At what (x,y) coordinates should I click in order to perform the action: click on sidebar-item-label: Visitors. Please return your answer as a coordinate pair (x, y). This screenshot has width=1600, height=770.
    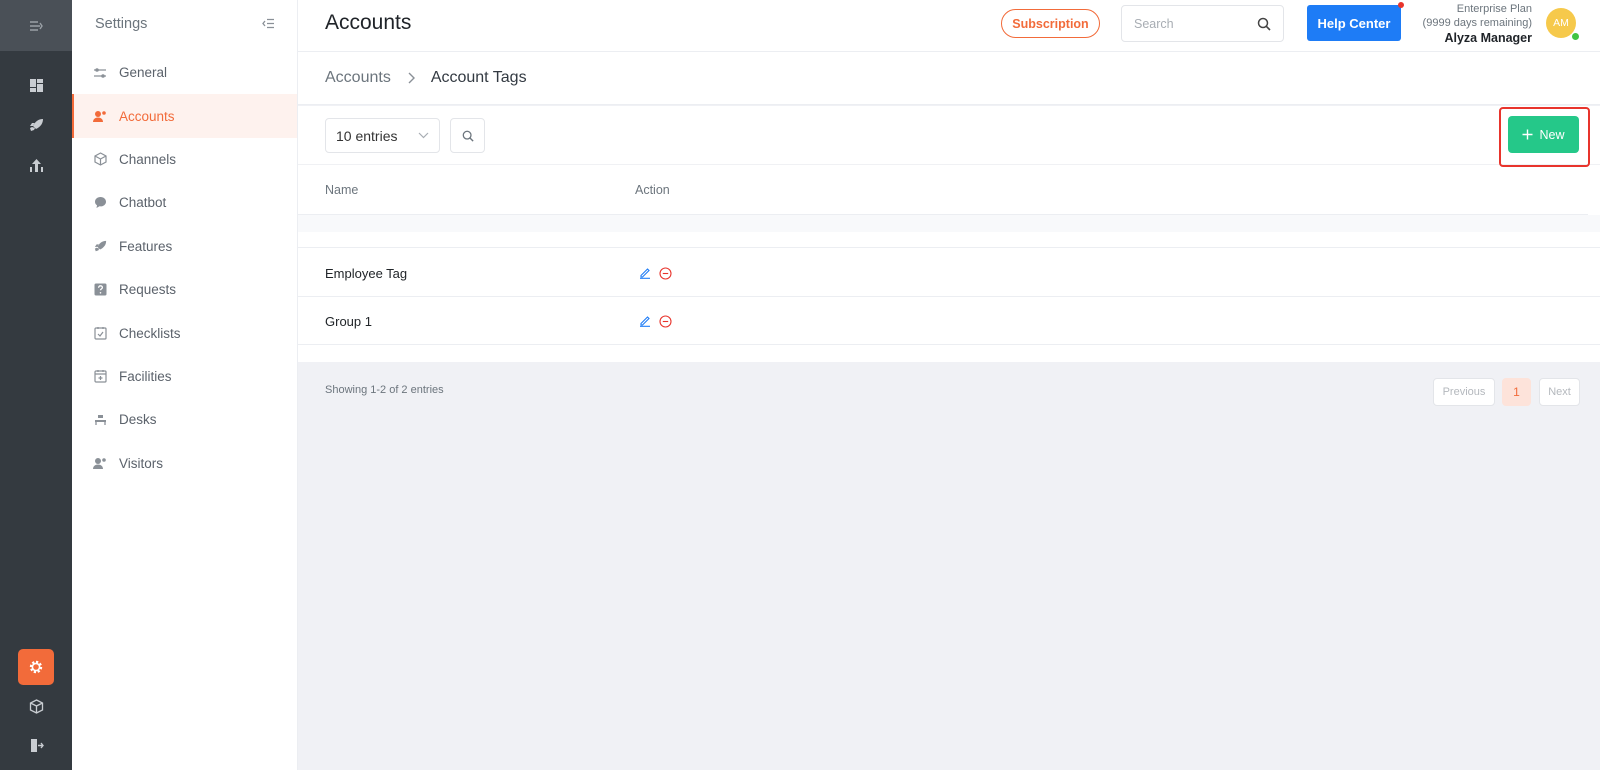
    Looking at the image, I should click on (141, 463).